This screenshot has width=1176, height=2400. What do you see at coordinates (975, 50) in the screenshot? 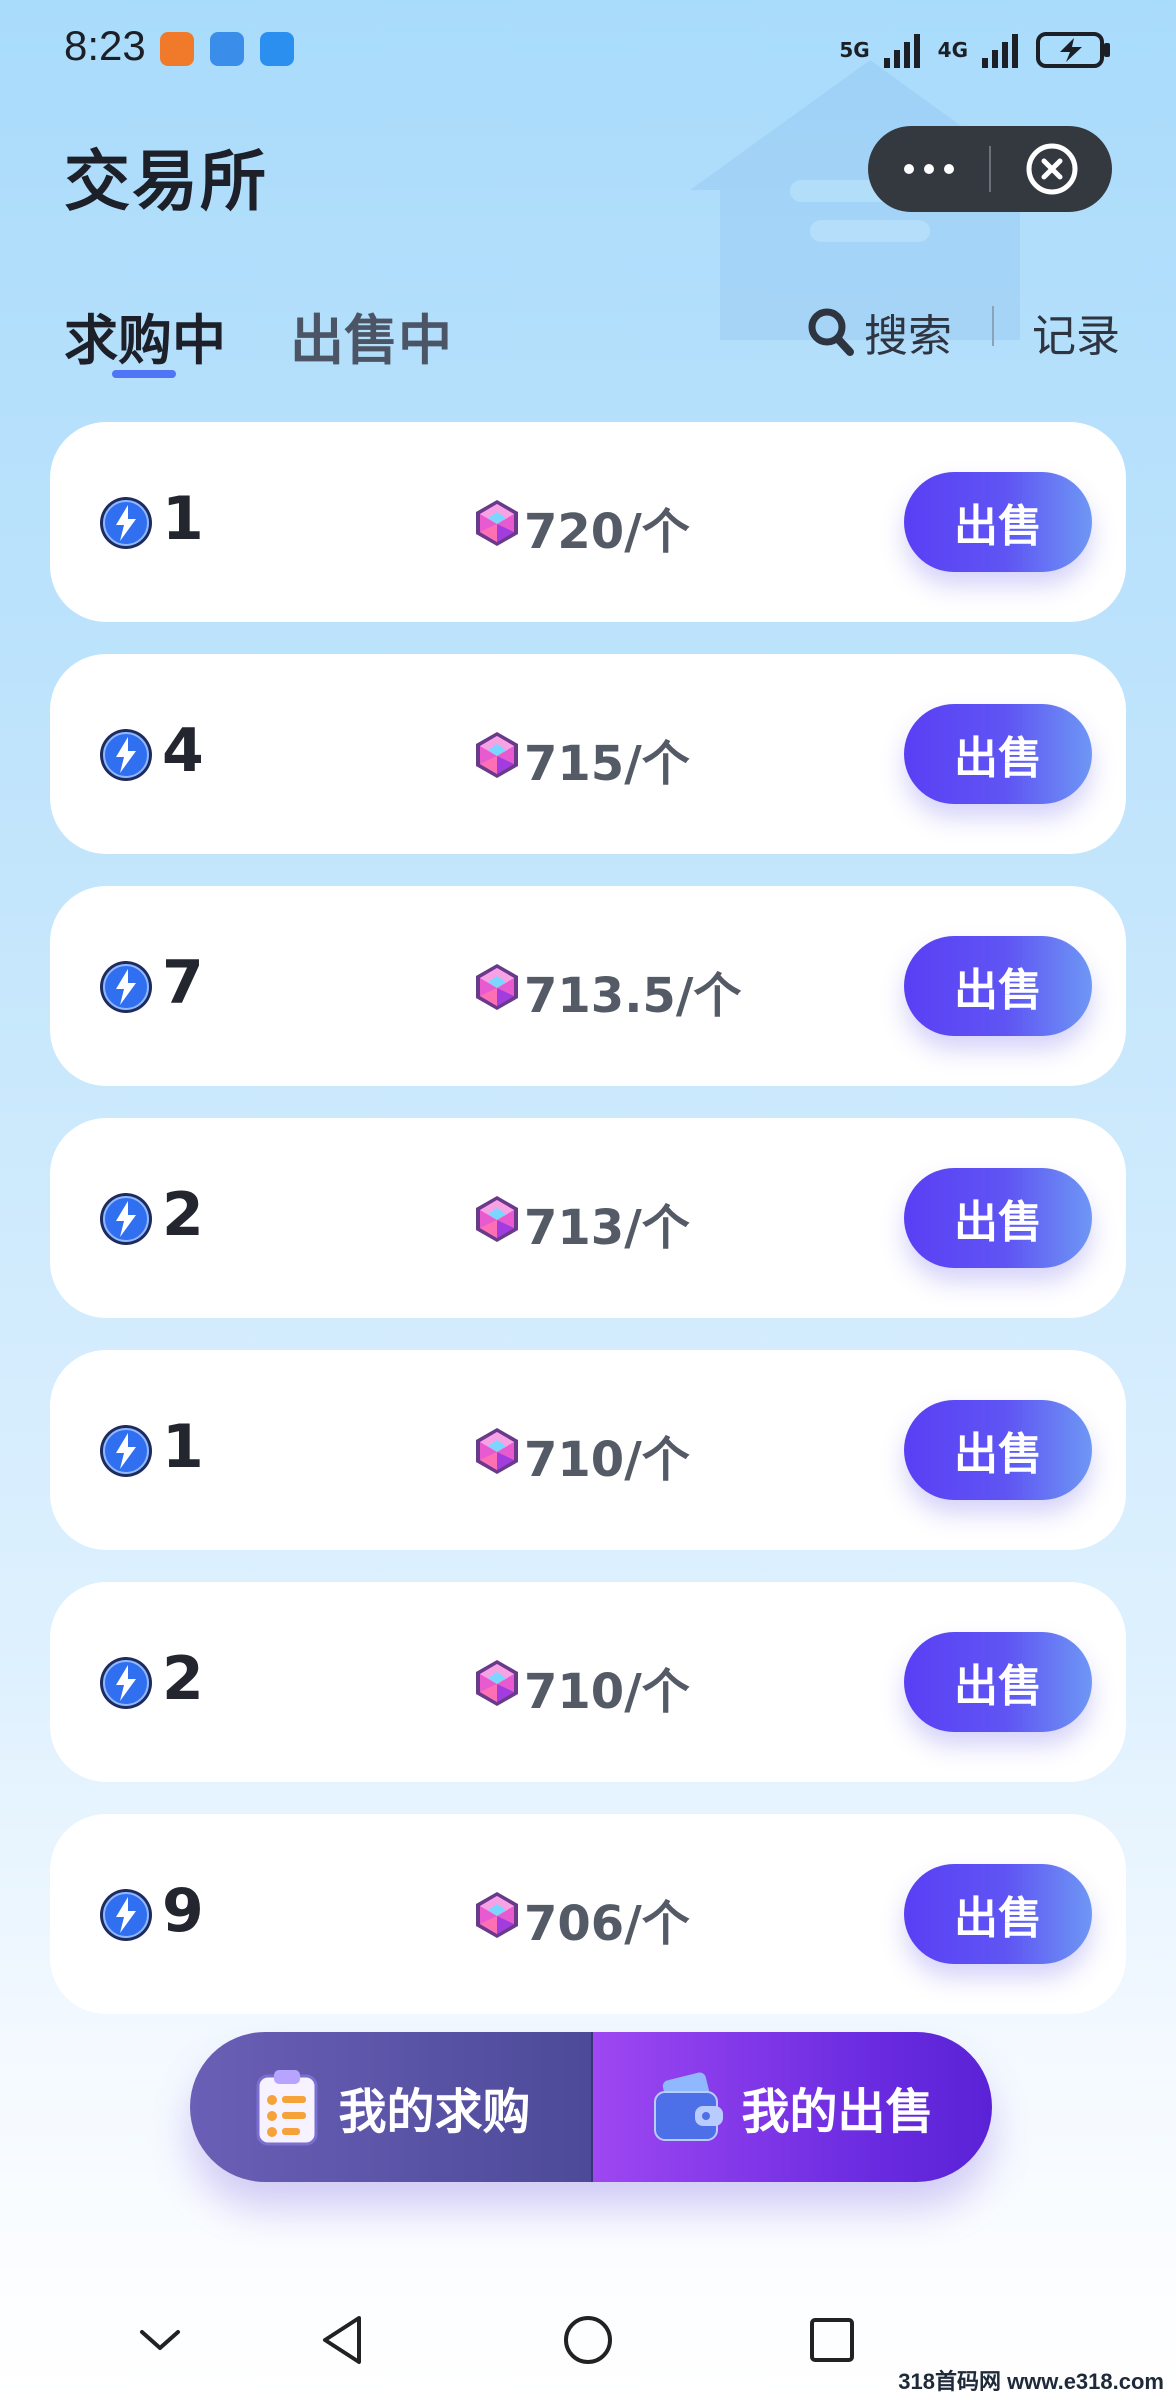
I see `status-indicators: 5G 4G` at bounding box center [975, 50].